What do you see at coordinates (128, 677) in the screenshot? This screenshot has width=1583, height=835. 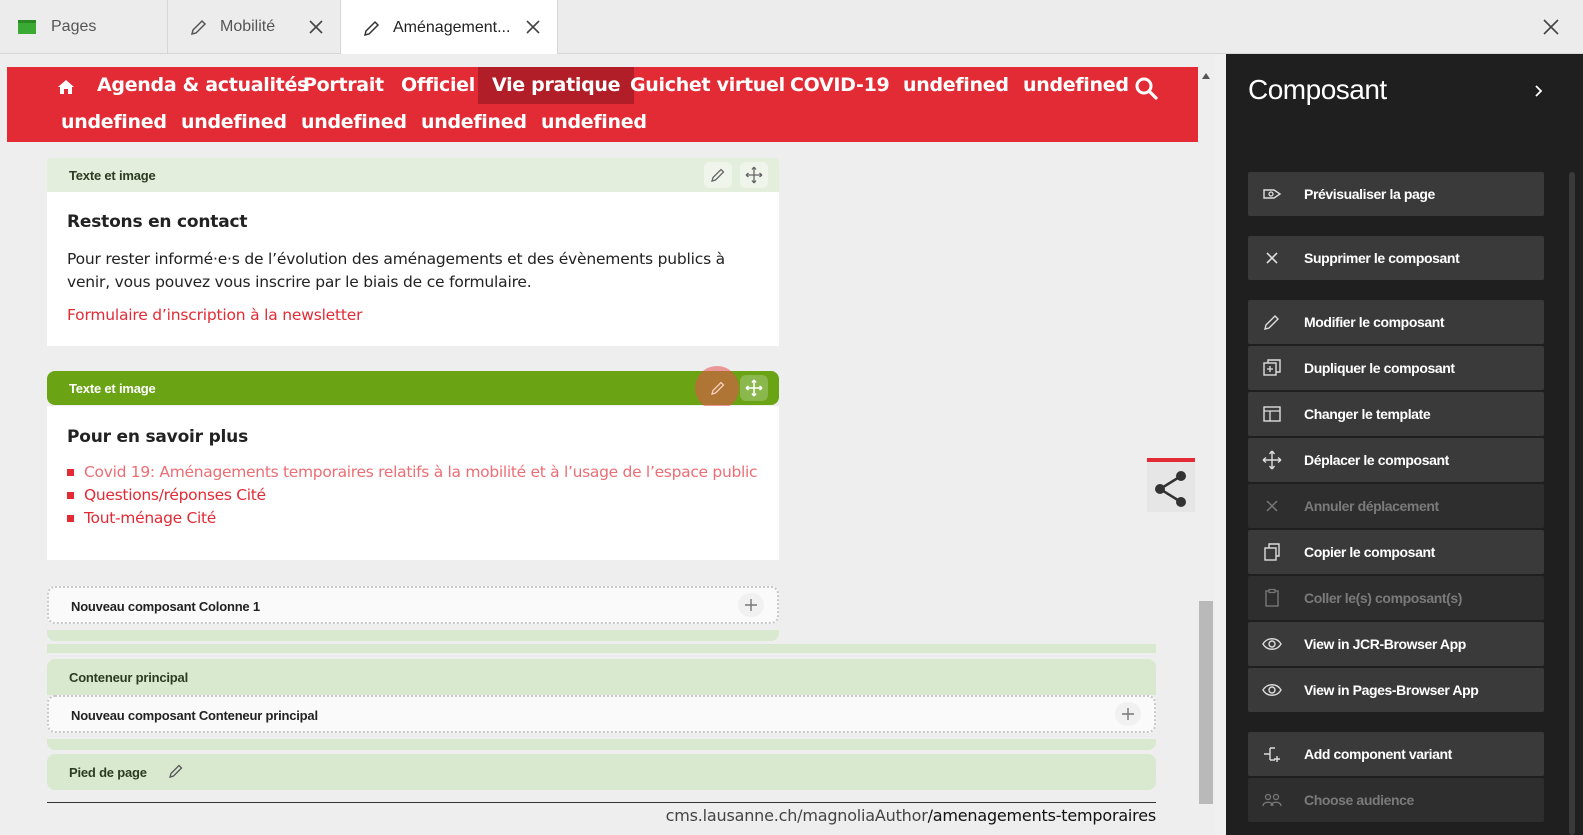 I see `area-label: Conteneur principal` at bounding box center [128, 677].